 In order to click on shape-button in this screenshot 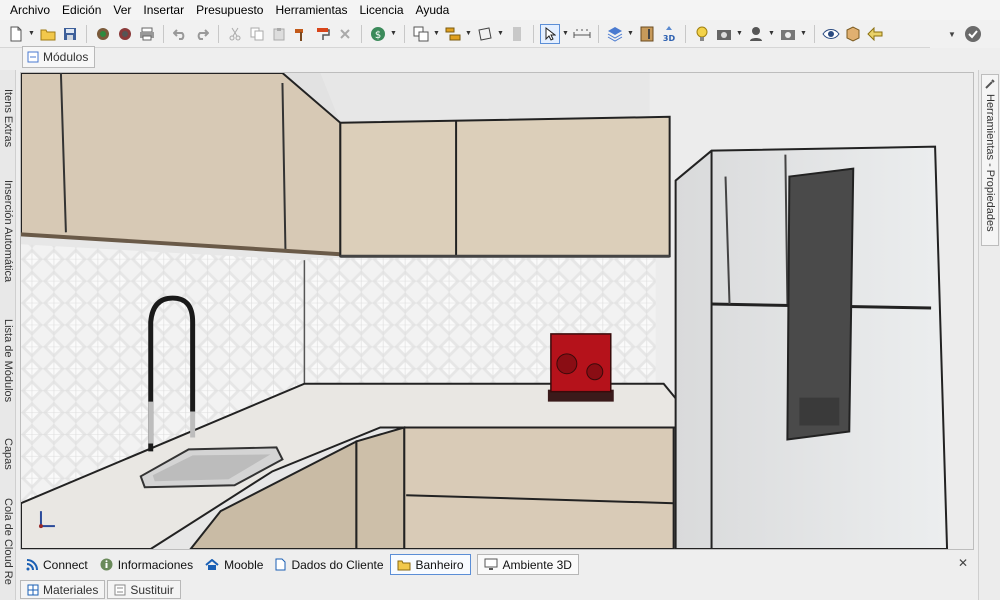, I will do `click(485, 34)`.